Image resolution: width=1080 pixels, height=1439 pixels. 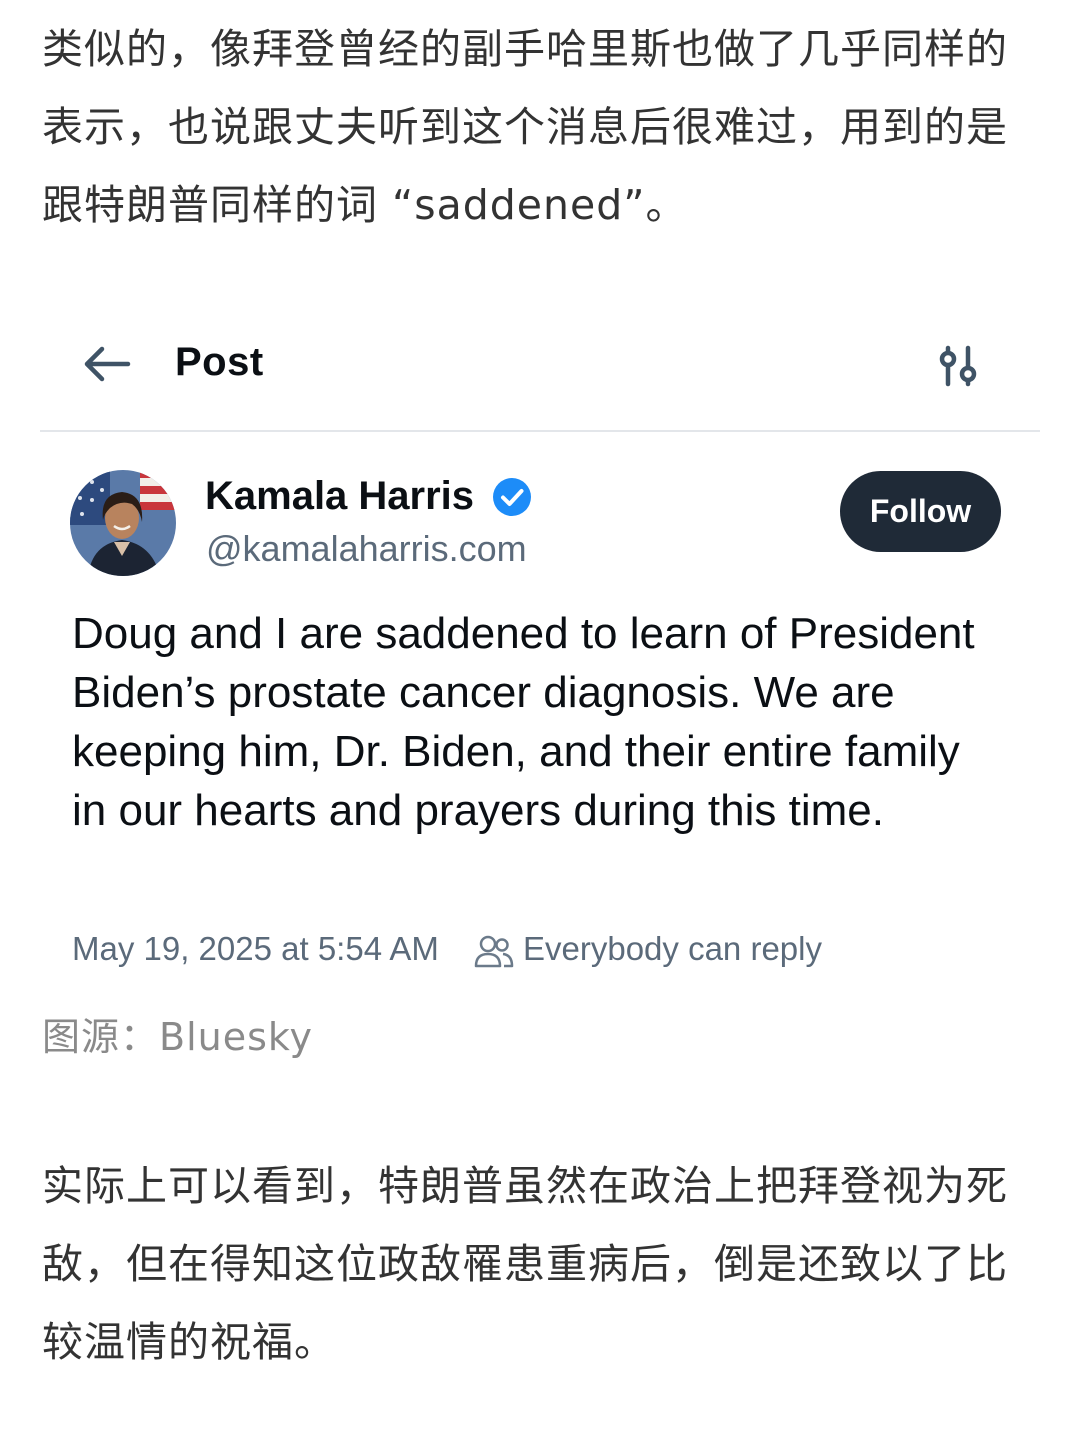 I want to click on avatar, so click(x=123, y=523).